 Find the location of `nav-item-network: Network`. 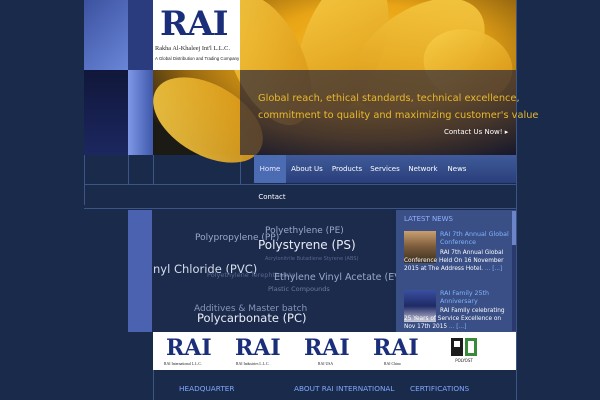

nav-item-network: Network is located at coordinates (423, 169).